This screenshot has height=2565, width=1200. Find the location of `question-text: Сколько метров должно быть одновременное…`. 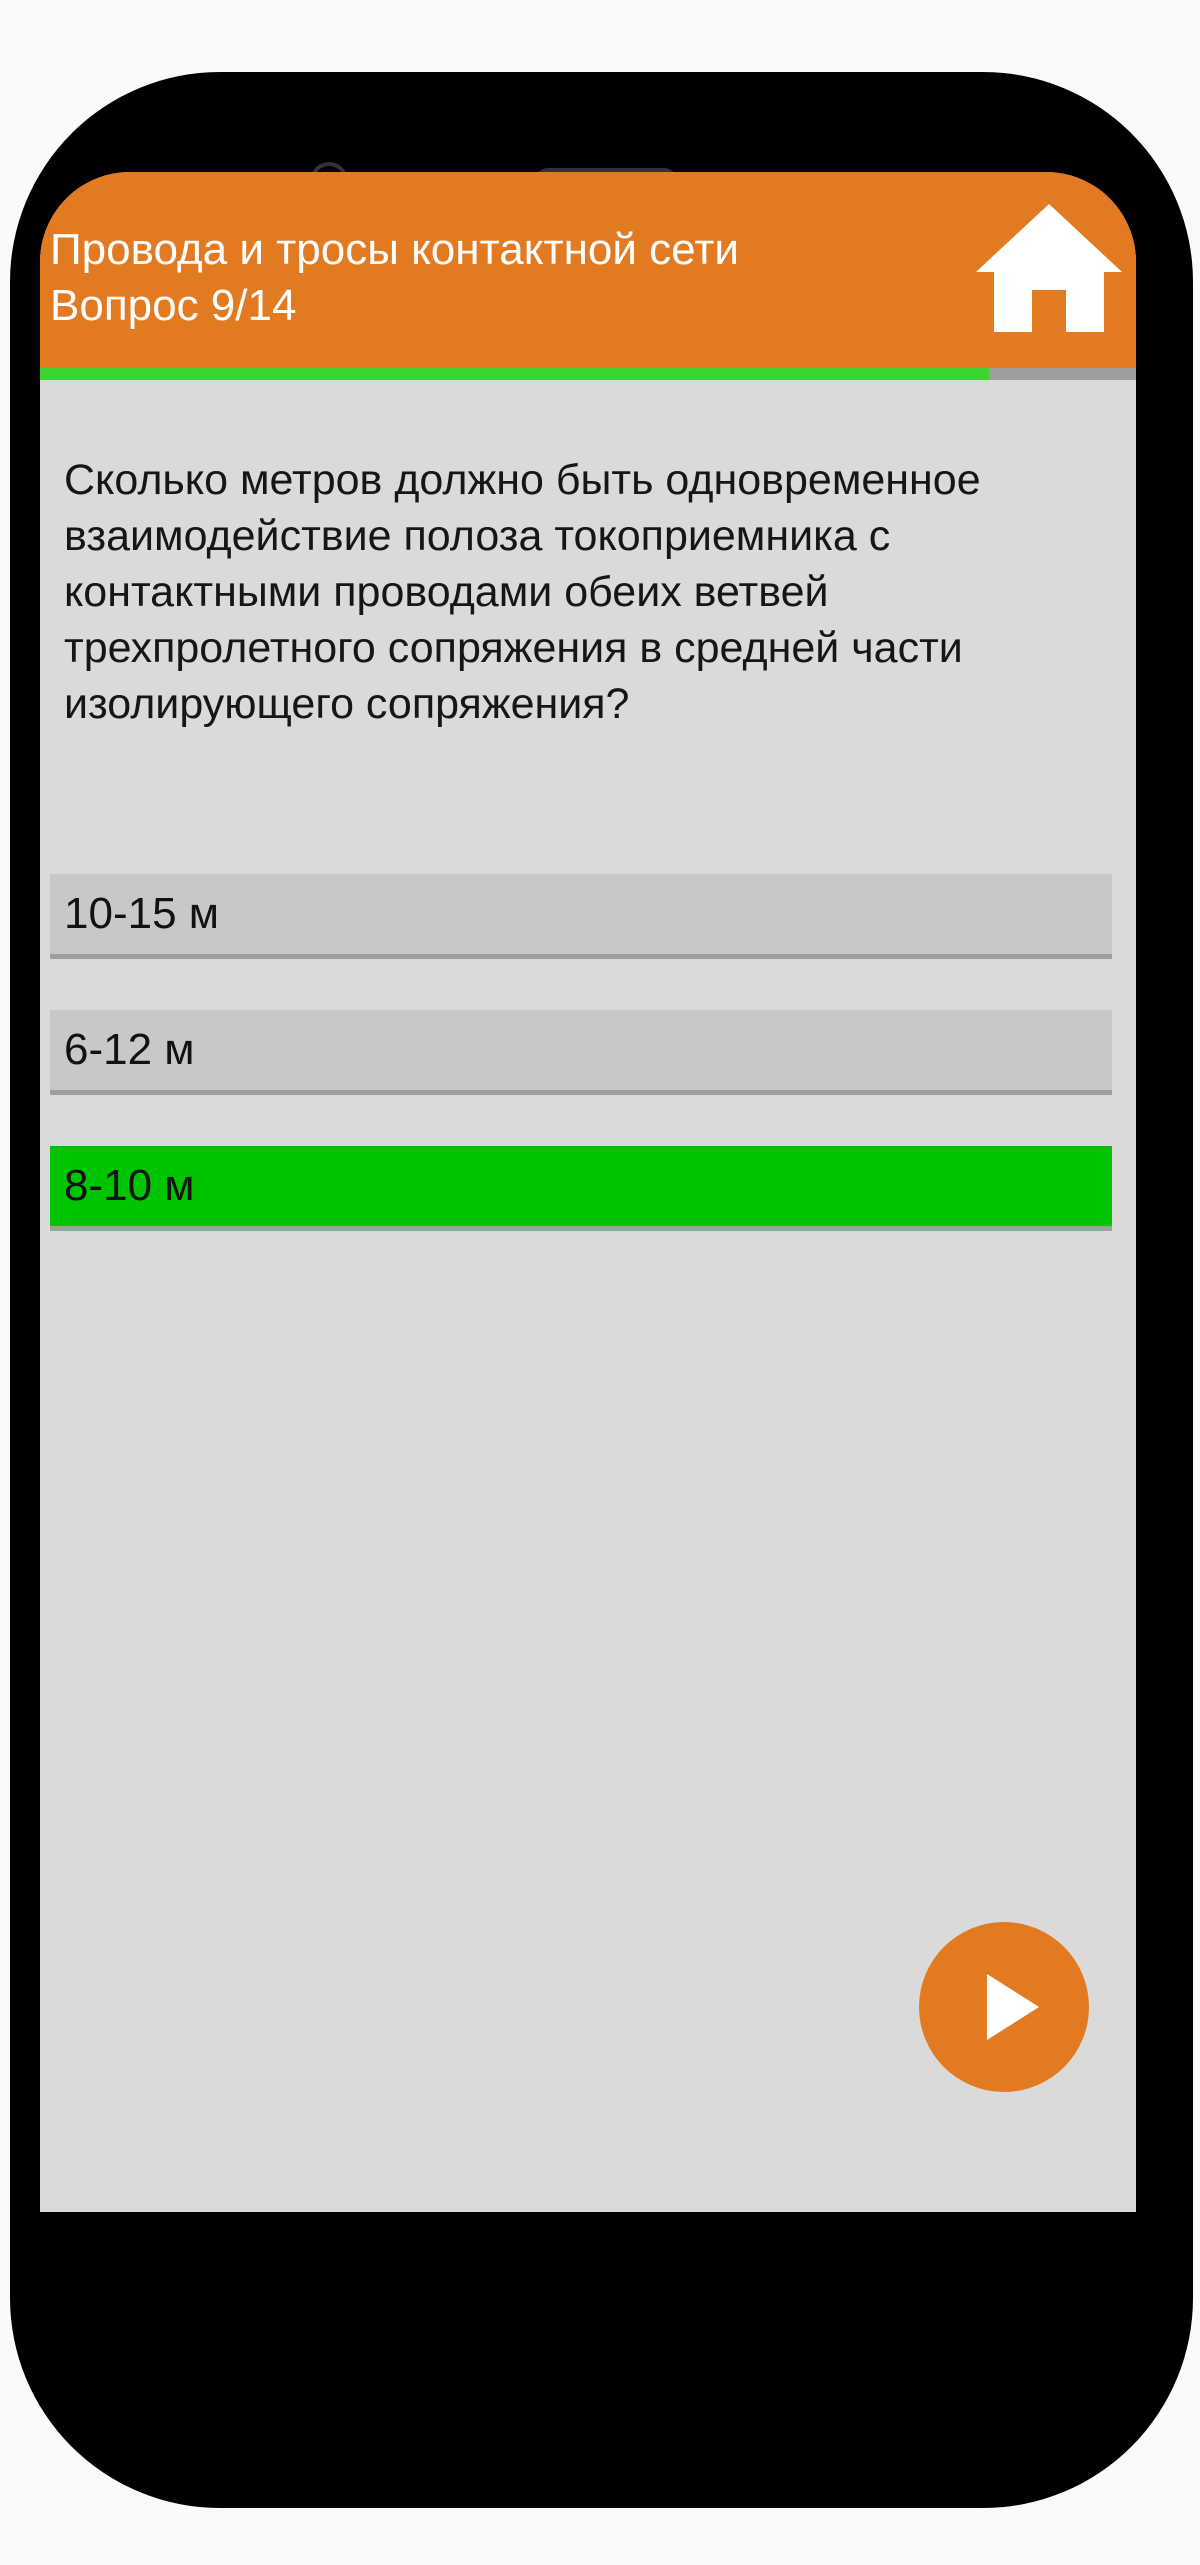

question-text: Сколько метров должно быть одновременное… is located at coordinates (522, 592).